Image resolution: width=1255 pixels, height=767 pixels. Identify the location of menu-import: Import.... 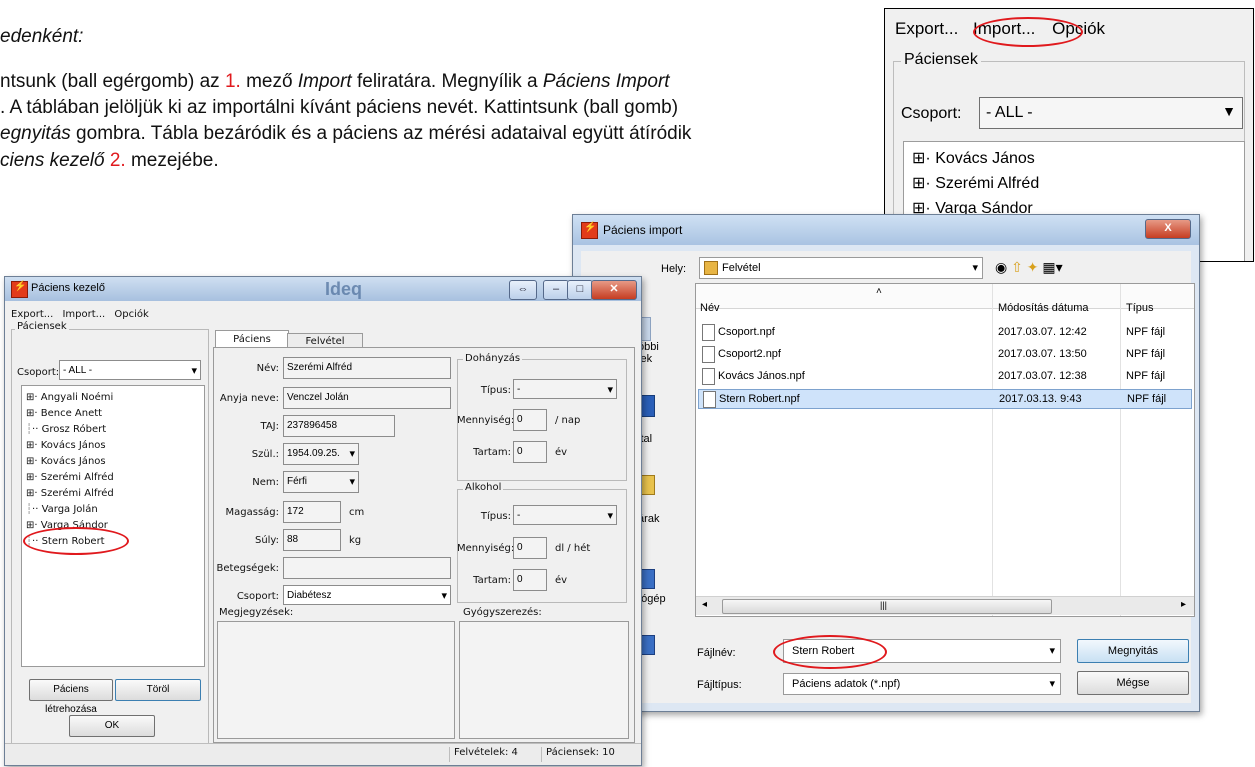
(83, 314).